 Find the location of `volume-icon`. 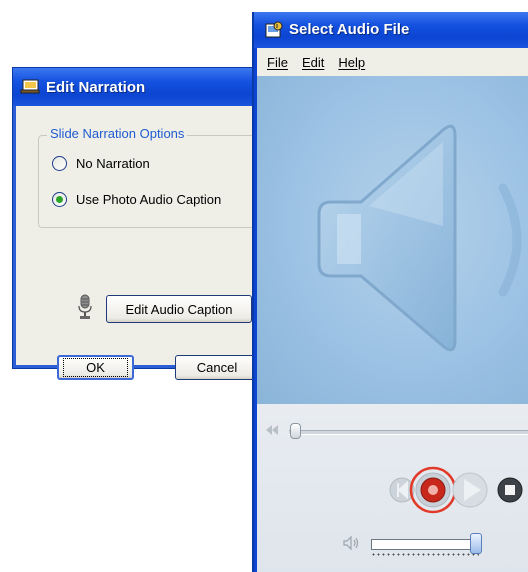

volume-icon is located at coordinates (352, 544).